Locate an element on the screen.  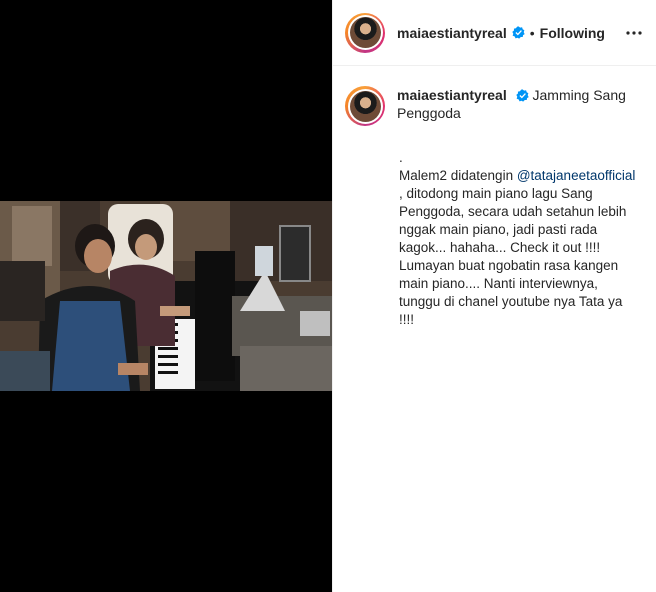
more-options-icon is located at coordinates (634, 33).